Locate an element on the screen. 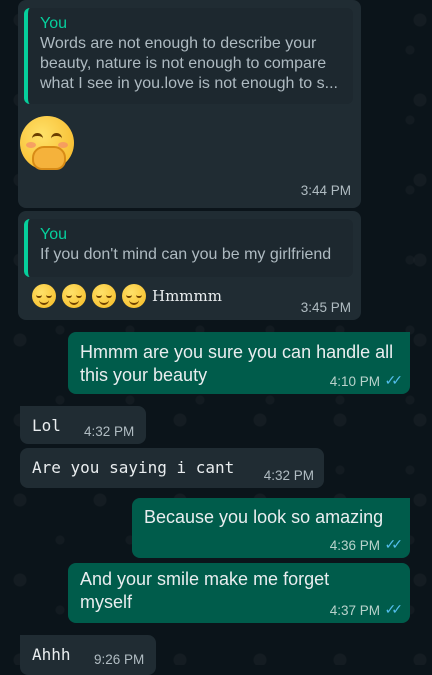 Image resolution: width=432 pixels, height=675 pixels. message-bubble-8: Ahhh 9:26 PM is located at coordinates (88, 655).